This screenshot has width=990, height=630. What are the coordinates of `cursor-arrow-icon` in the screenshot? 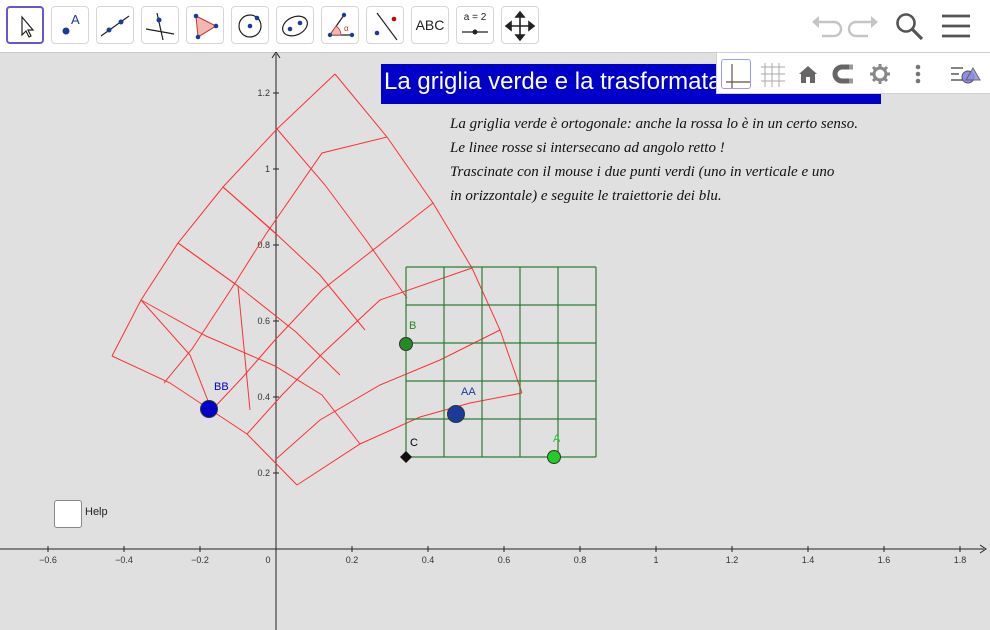 It's located at (28, 26).